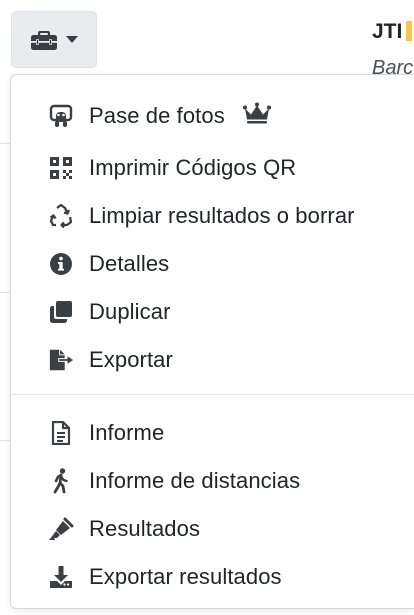 The height and width of the screenshot is (615, 414). Describe the element at coordinates (61, 481) in the screenshot. I see `walking-icon` at that location.